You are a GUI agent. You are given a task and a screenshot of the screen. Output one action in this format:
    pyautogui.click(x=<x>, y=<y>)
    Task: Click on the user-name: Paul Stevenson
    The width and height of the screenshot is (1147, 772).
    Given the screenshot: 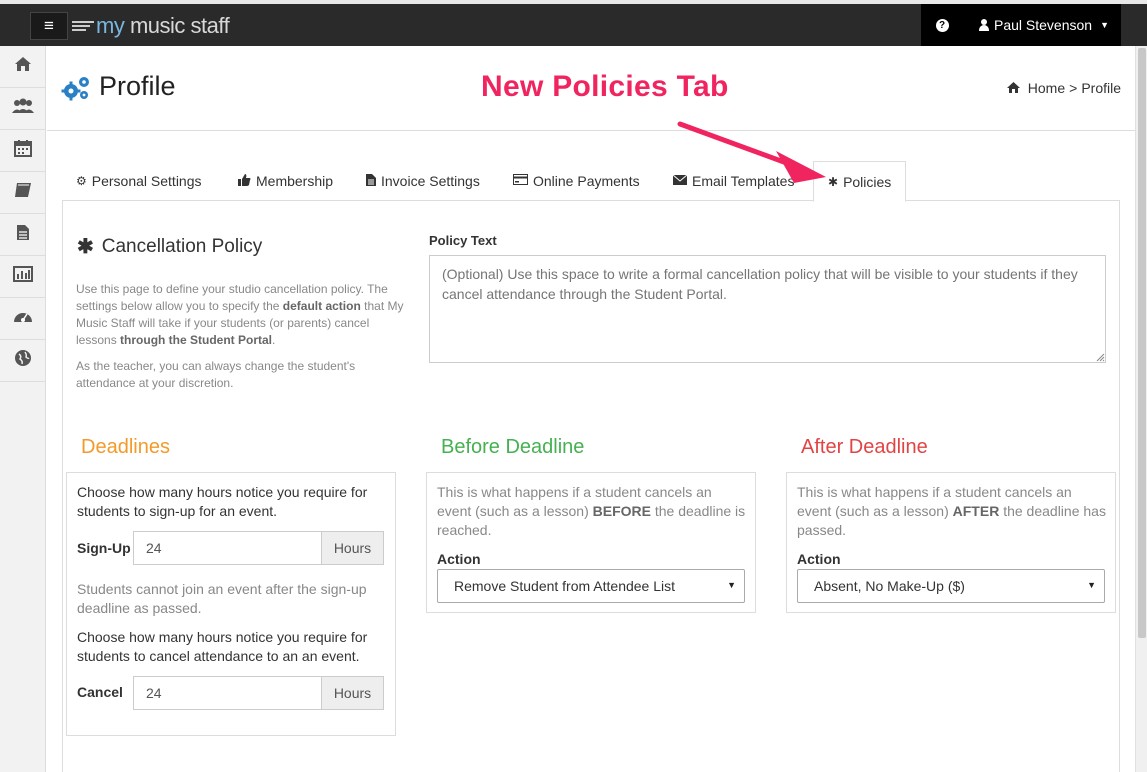 What is the action you would take?
    pyautogui.click(x=1043, y=25)
    